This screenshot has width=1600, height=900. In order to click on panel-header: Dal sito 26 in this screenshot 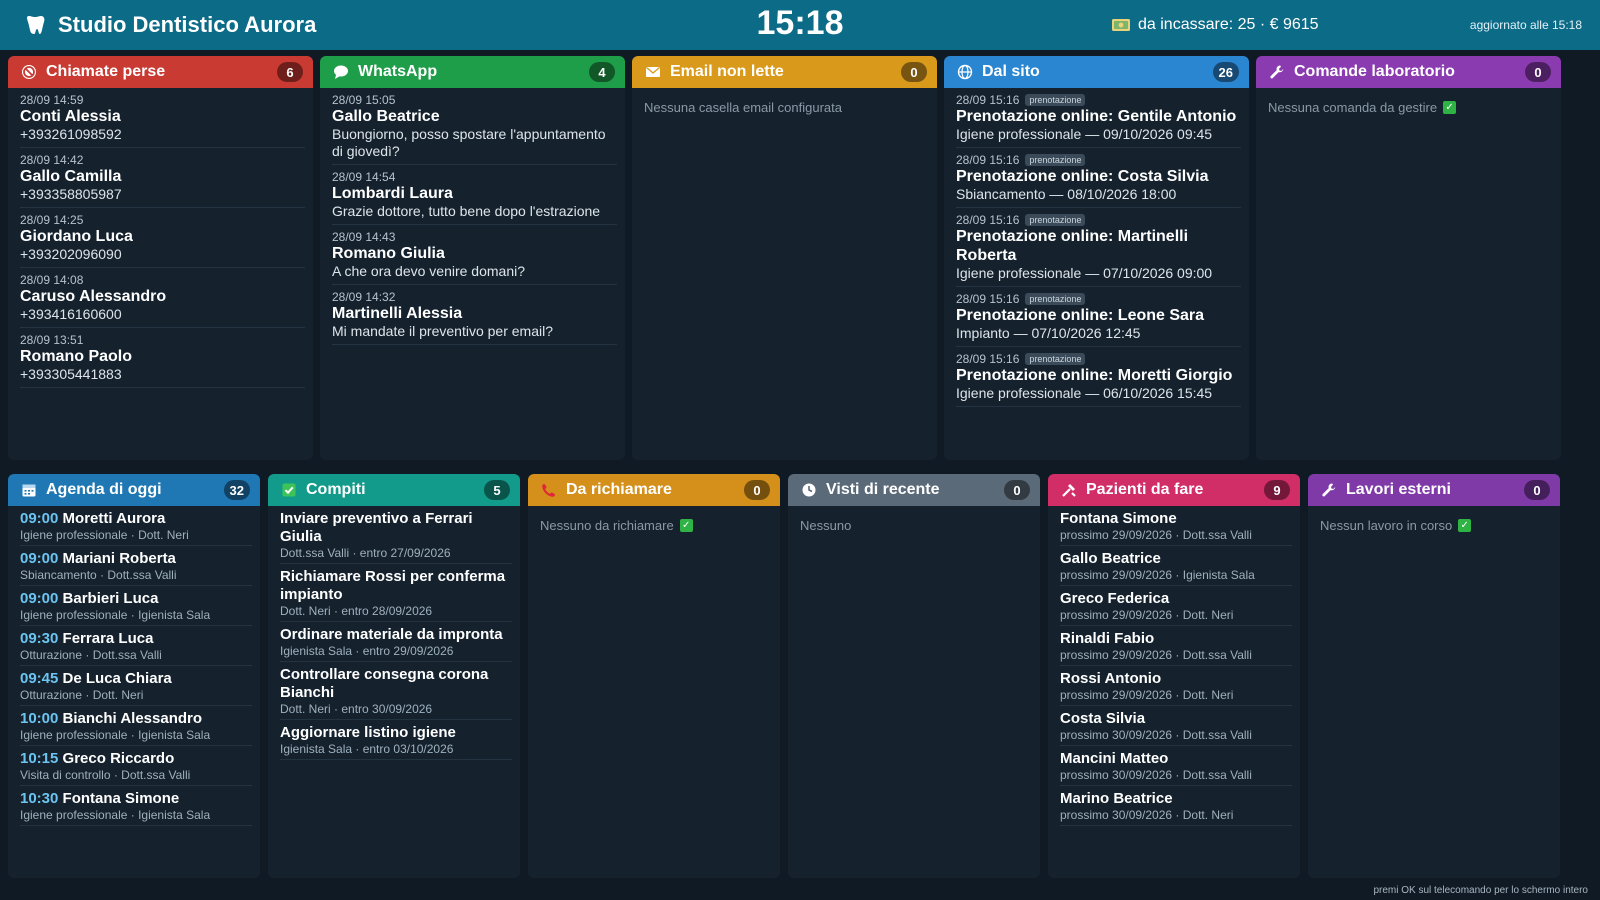, I will do `click(1096, 72)`.